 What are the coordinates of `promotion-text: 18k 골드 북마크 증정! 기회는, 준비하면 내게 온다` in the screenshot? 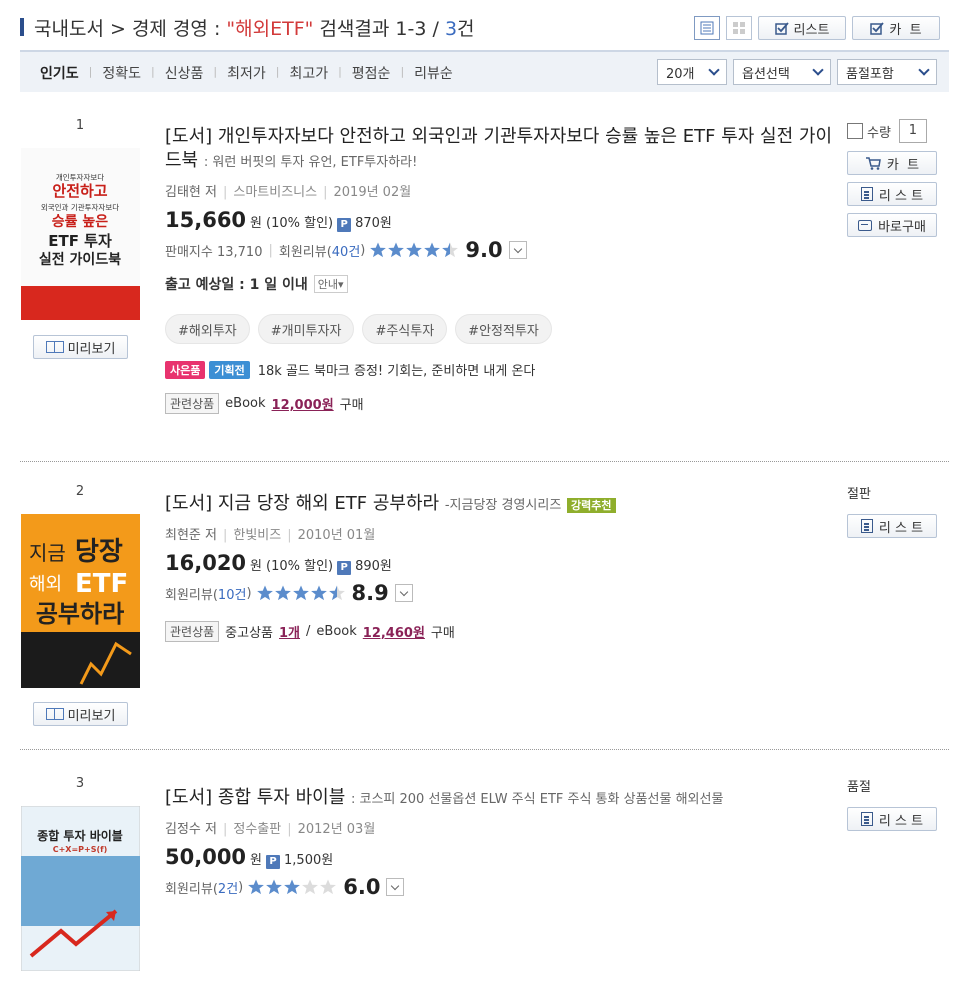 It's located at (397, 369).